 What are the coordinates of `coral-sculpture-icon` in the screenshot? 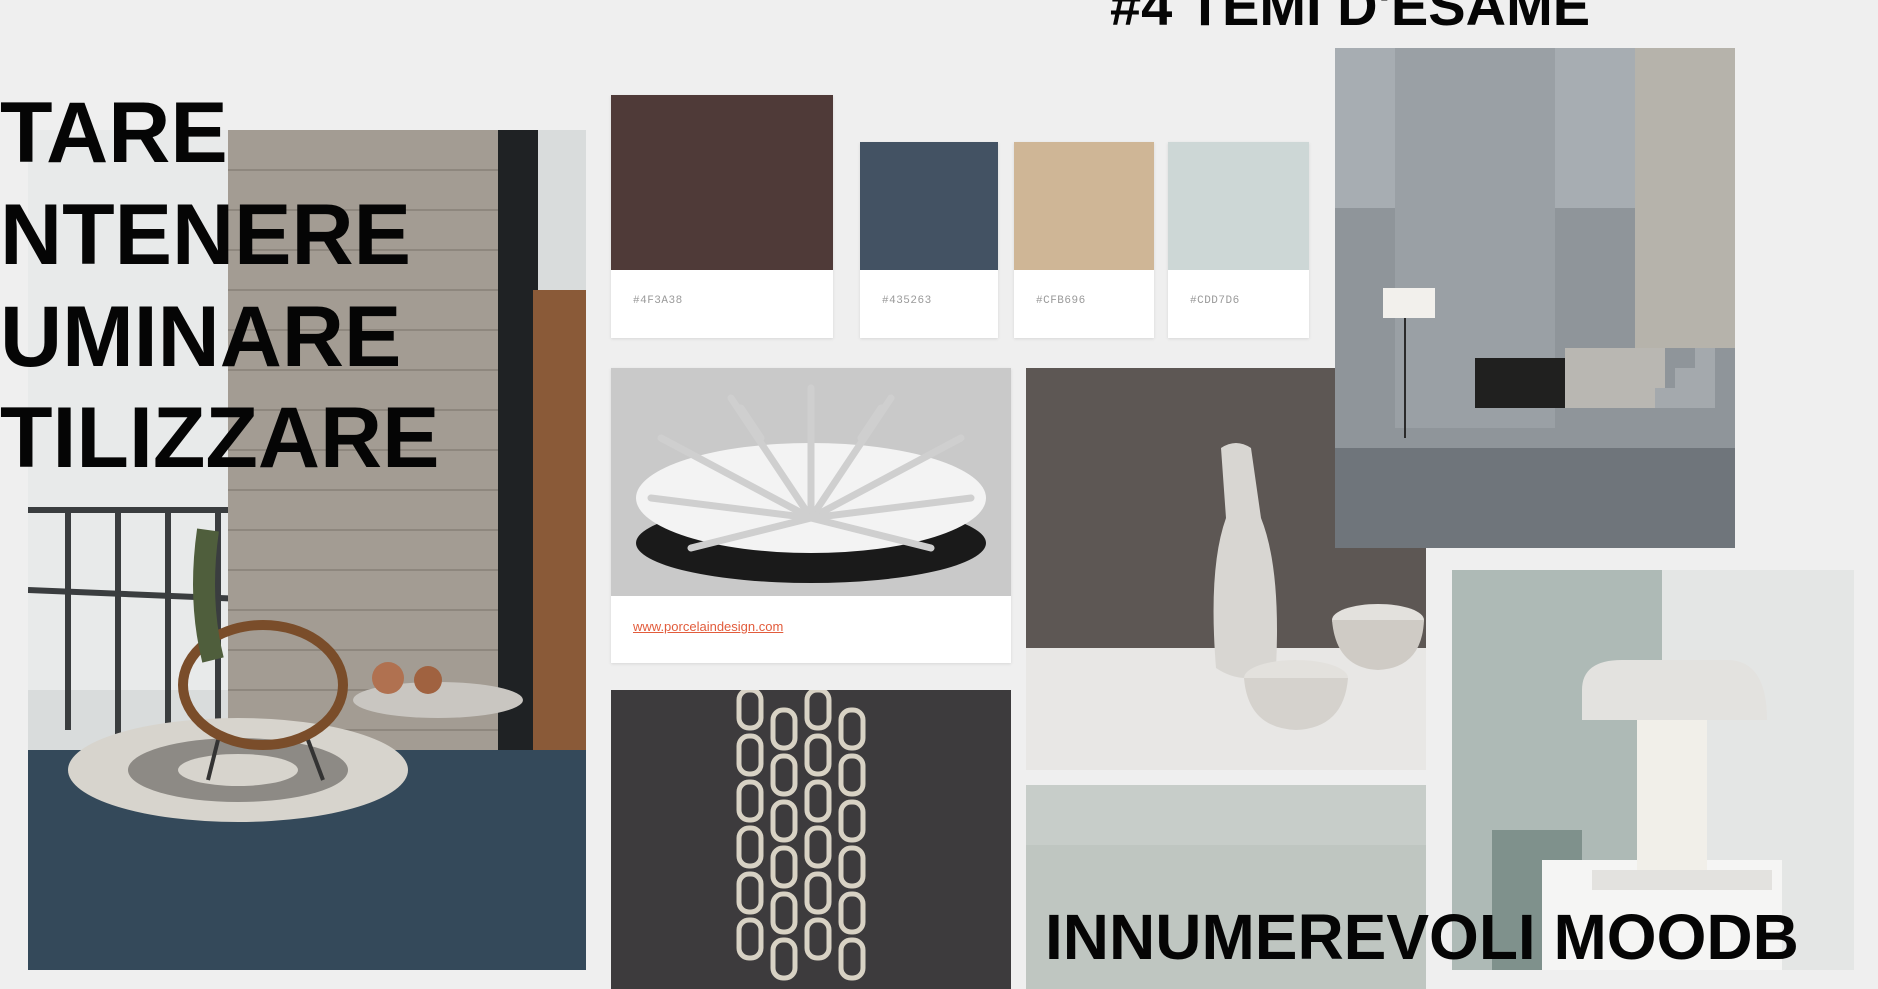 It's located at (811, 482).